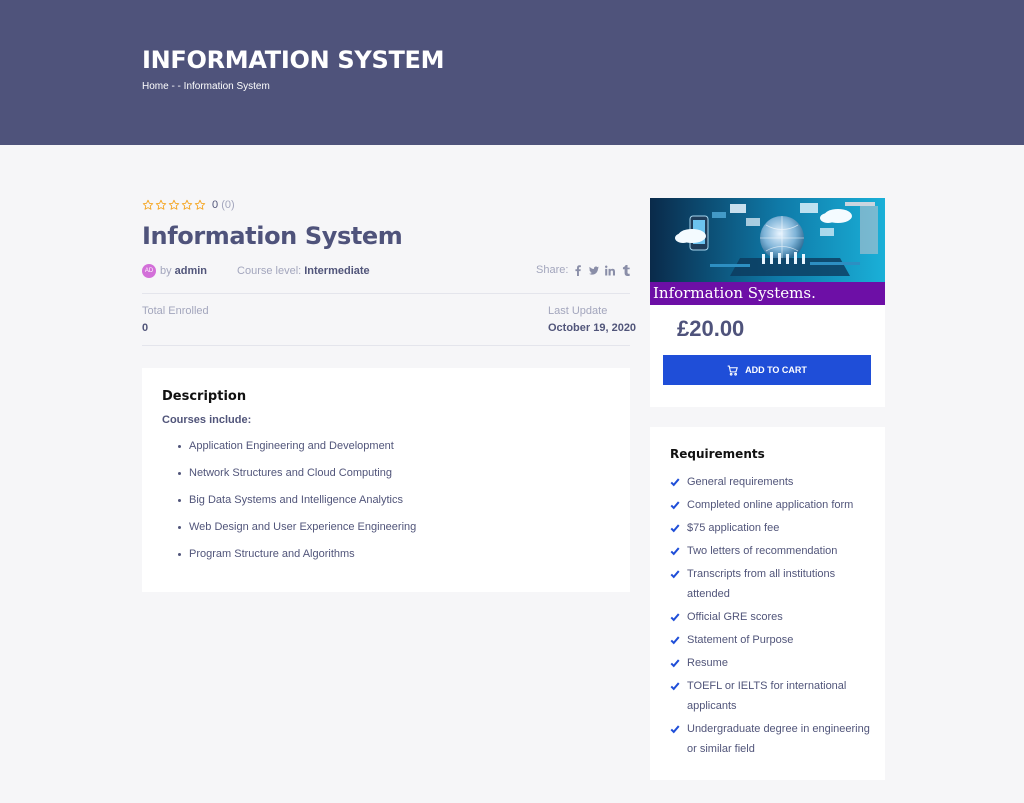 The image size is (1024, 803). I want to click on add-to-cart-button: ADD TO CART, so click(767, 370).